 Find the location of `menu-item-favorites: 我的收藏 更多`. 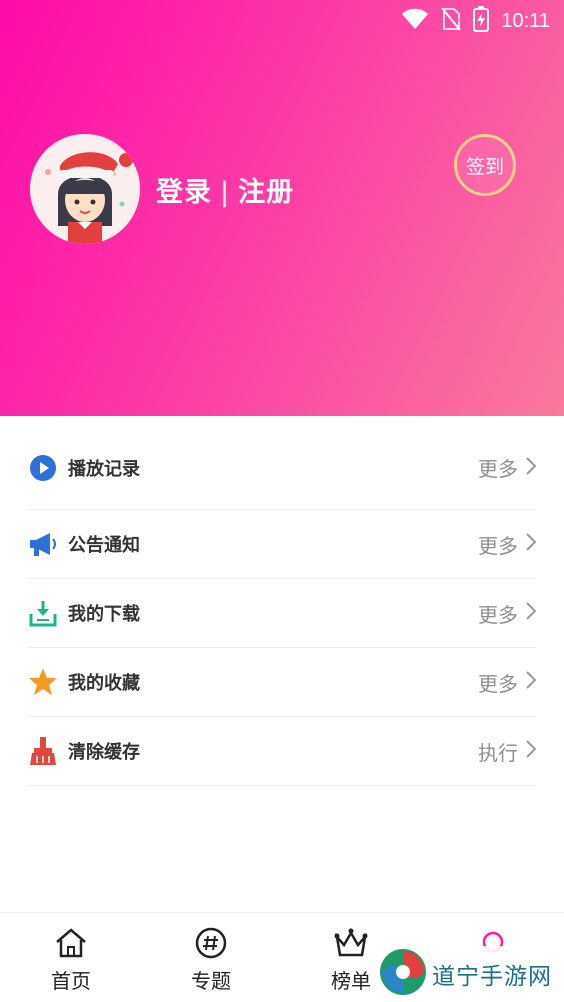

menu-item-favorites: 我的收藏 更多 is located at coordinates (282, 682).